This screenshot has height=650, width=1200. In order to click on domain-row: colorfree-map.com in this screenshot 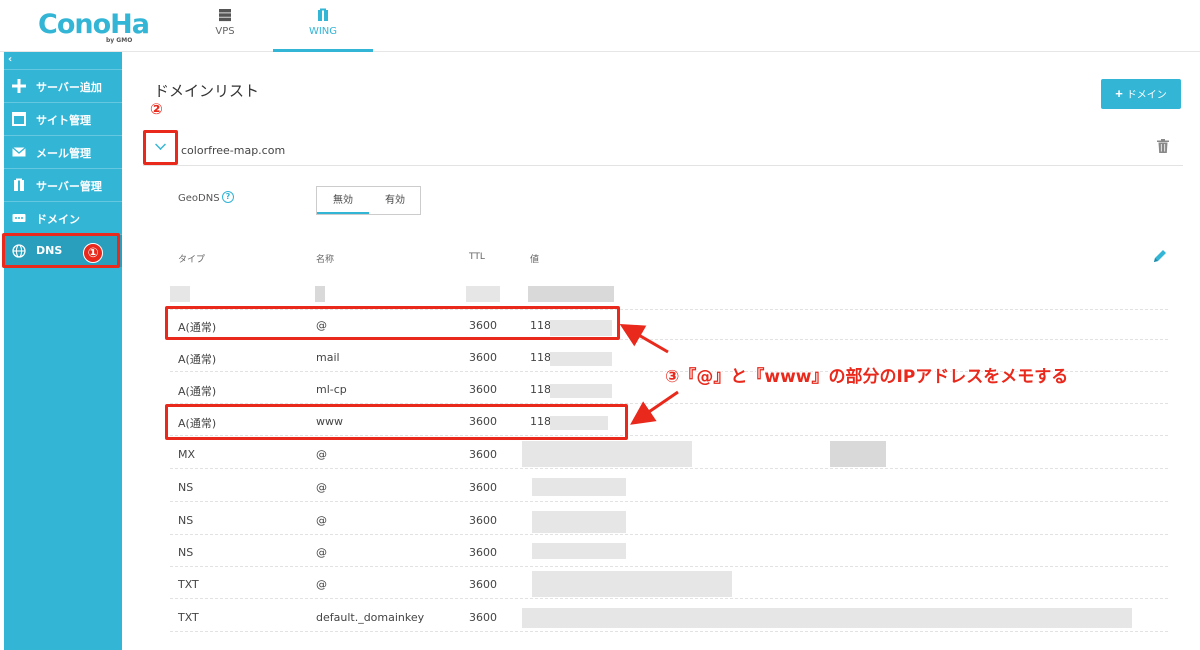, I will do `click(663, 148)`.